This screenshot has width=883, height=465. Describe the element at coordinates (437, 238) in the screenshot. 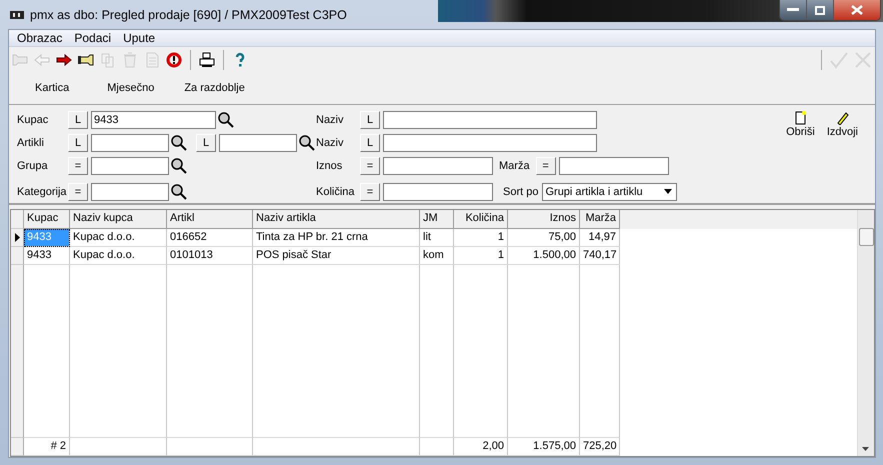

I see `table-cell: lit` at that location.